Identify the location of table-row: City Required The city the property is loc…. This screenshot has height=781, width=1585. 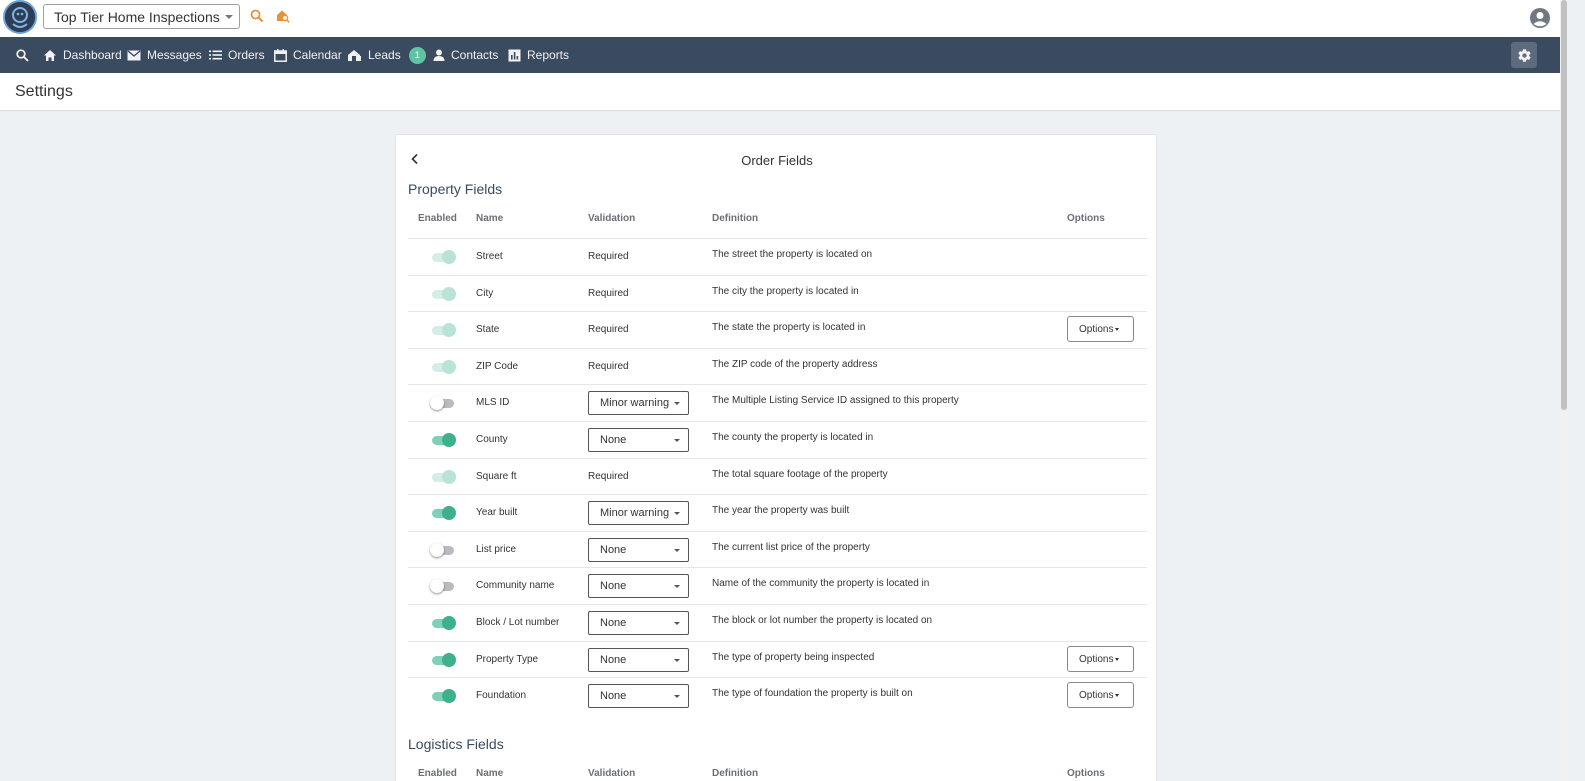
(777, 293).